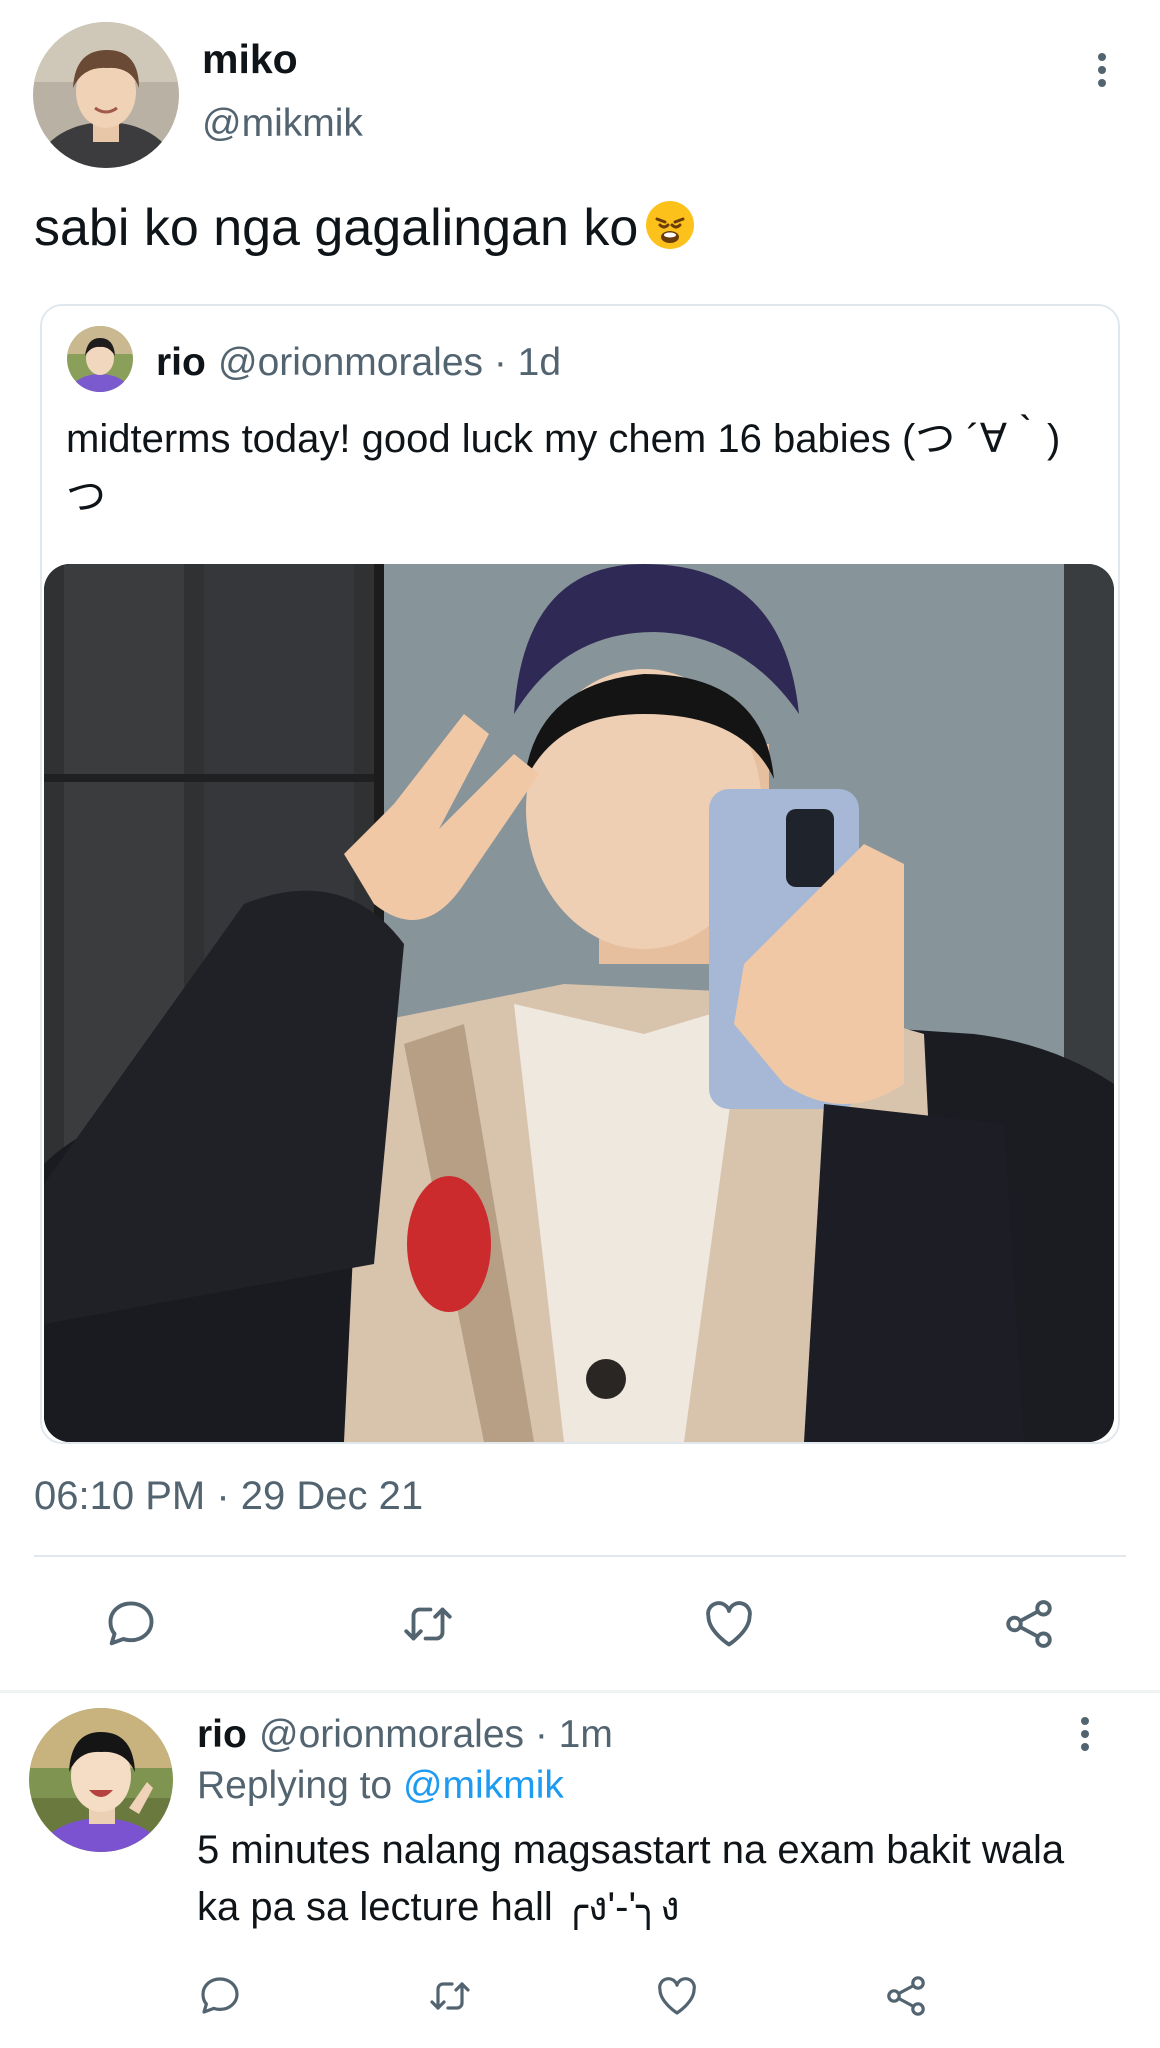  I want to click on user-avatar, so click(106, 95).